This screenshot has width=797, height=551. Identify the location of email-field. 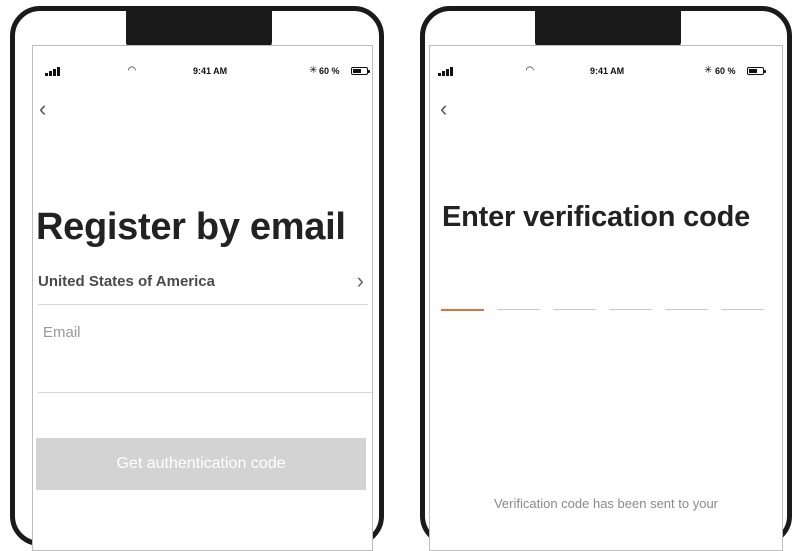
(193, 332).